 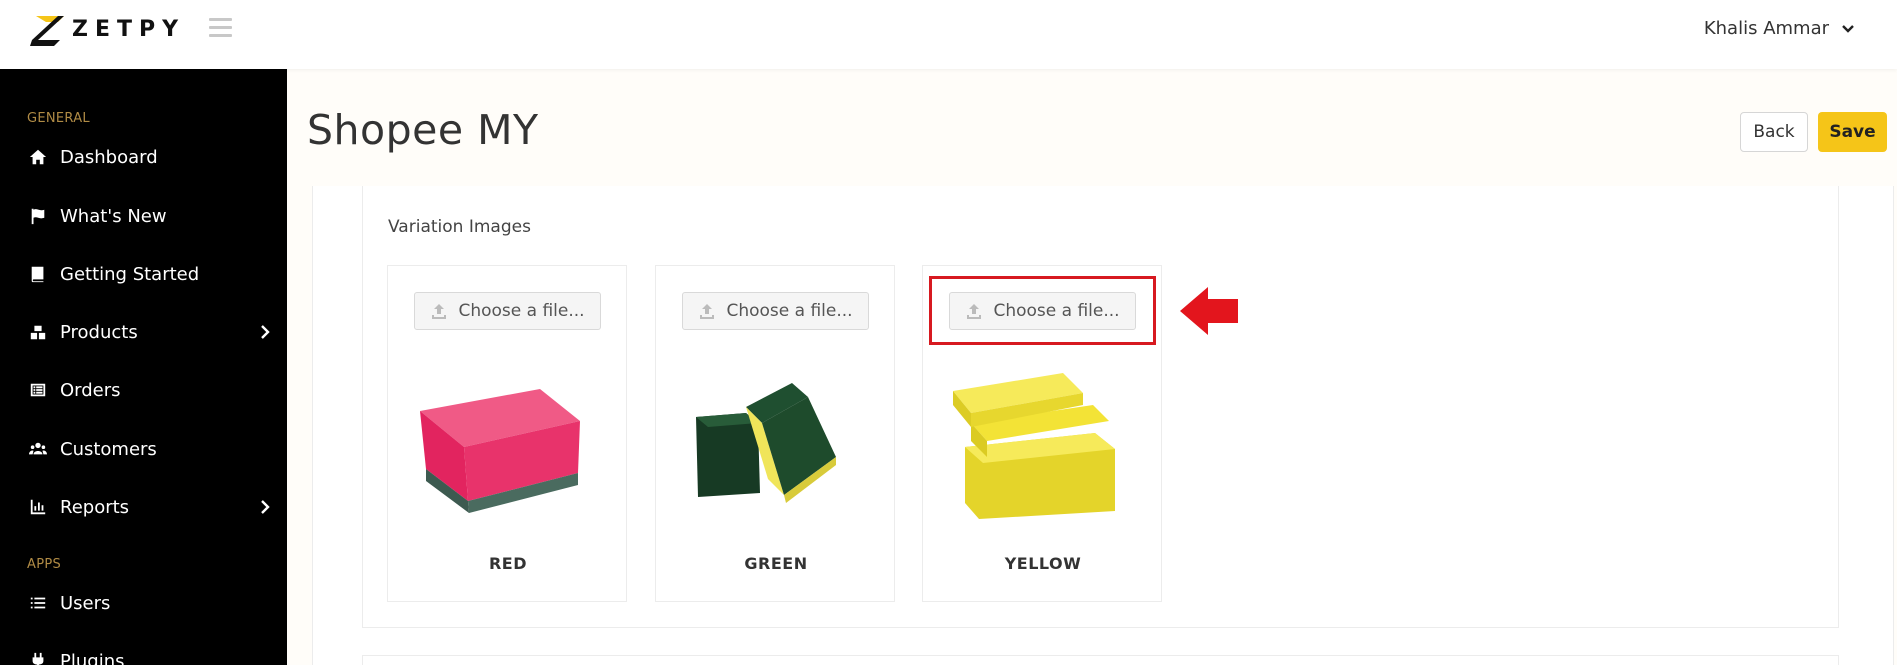 What do you see at coordinates (143, 332) in the screenshot?
I see `sidebar-item-products: Products` at bounding box center [143, 332].